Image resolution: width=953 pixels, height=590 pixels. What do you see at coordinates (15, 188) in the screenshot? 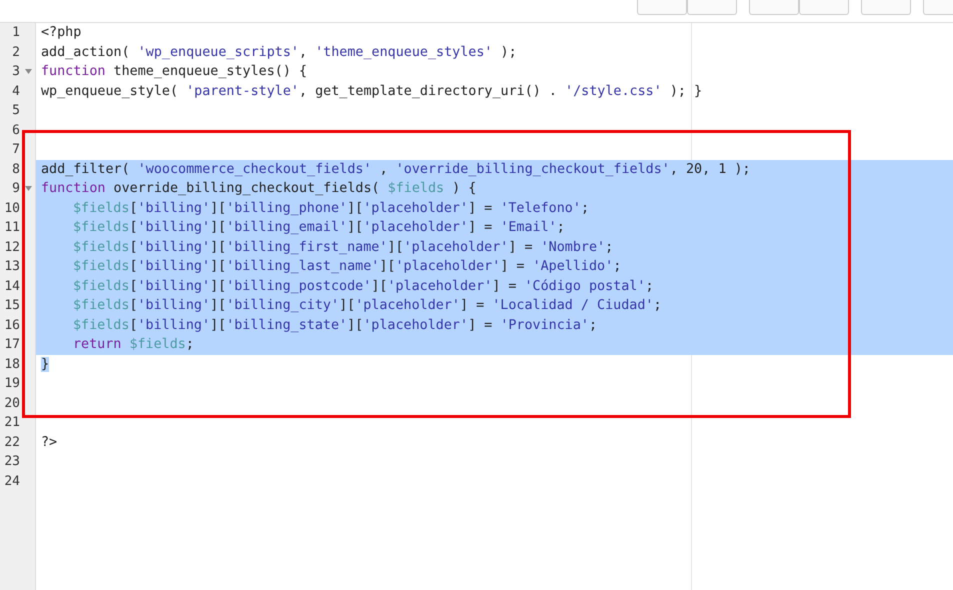
I see `line-number: 9` at bounding box center [15, 188].